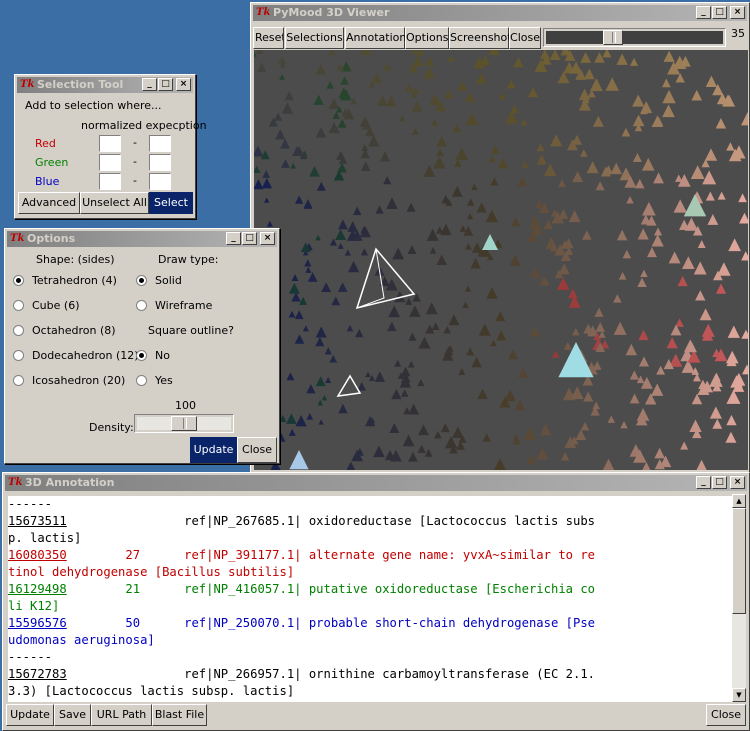  Describe the element at coordinates (78, 380) in the screenshot. I see `shape-label-icosahedron: Icosahedron (20)` at that location.